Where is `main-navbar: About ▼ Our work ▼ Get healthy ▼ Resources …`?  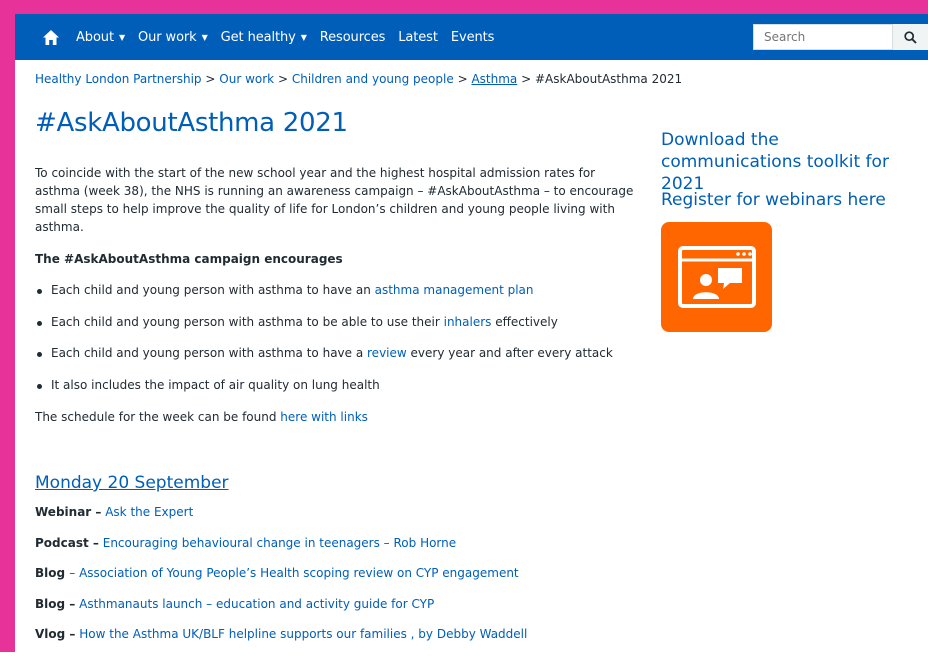 main-navbar: About ▼ Our work ▼ Get healthy ▼ Resources … is located at coordinates (471, 37).